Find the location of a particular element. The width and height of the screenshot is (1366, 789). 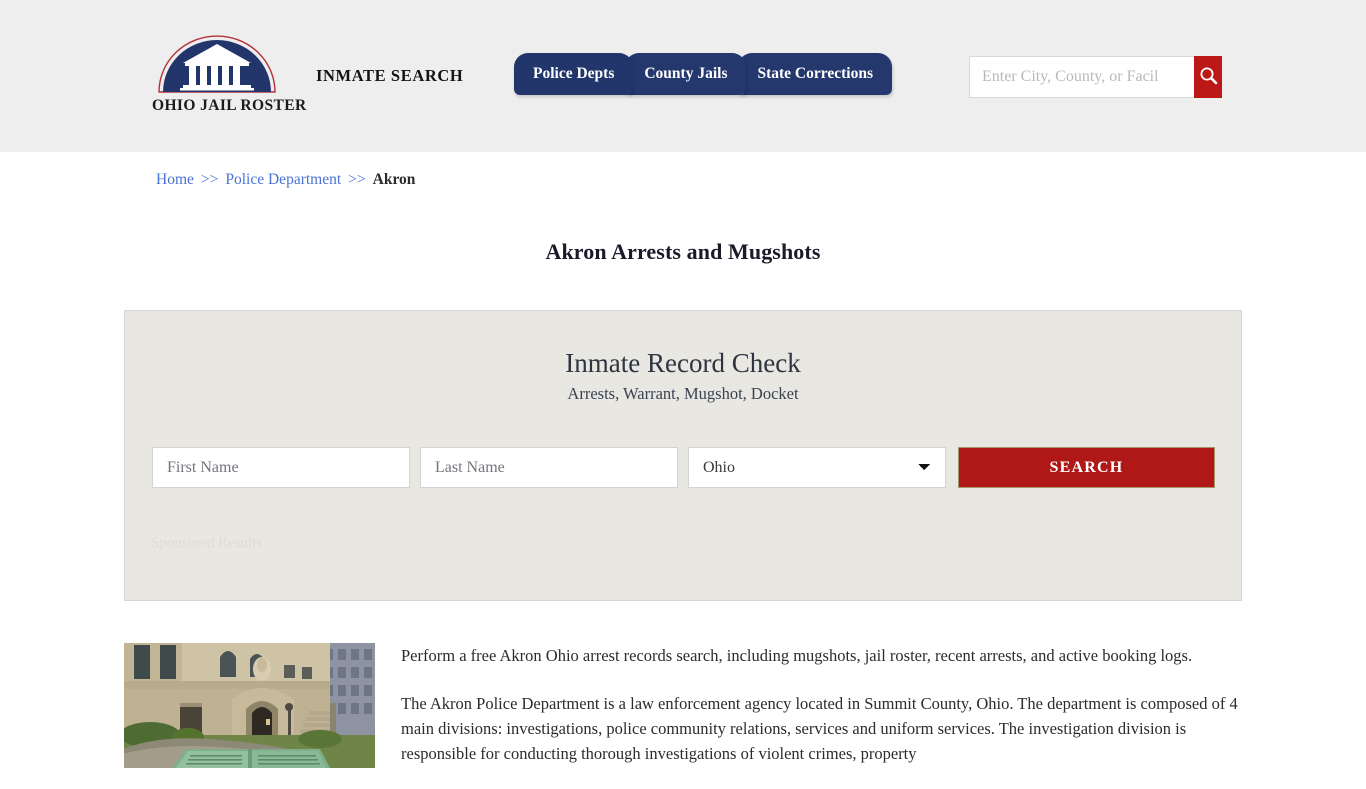

last-name-input is located at coordinates (549, 467).